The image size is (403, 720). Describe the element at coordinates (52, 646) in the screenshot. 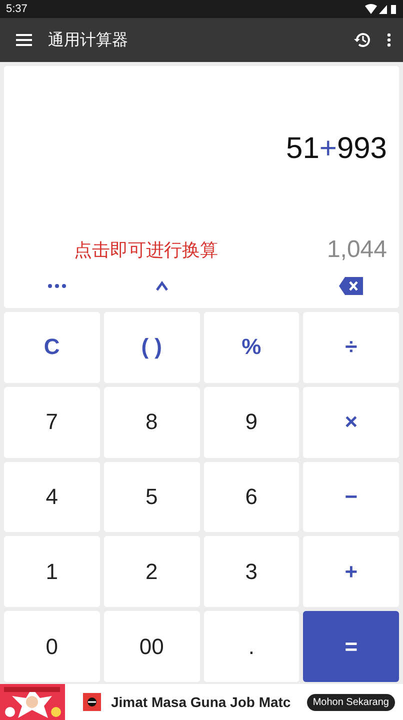

I see `keypad-key: 0` at that location.